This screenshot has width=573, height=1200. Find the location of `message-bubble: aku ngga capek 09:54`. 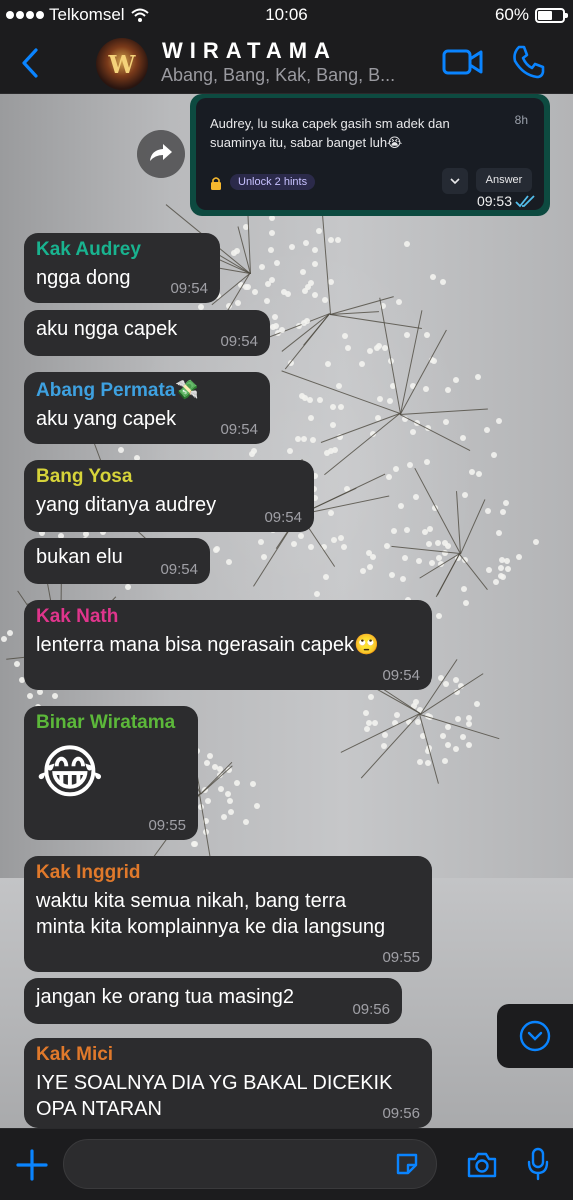

message-bubble: aku ngga capek 09:54 is located at coordinates (147, 333).